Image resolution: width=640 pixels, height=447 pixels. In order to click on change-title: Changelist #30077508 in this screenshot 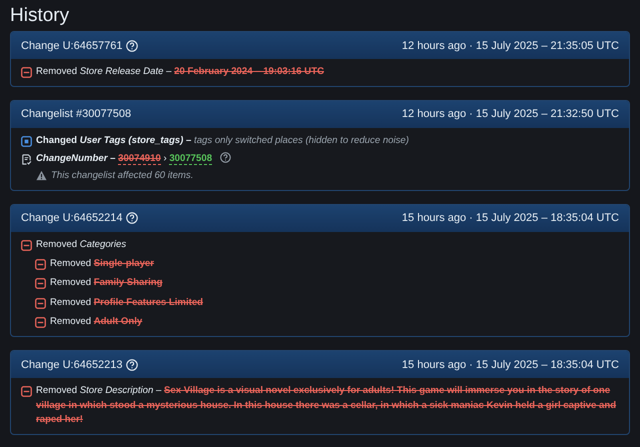, I will do `click(76, 114)`.